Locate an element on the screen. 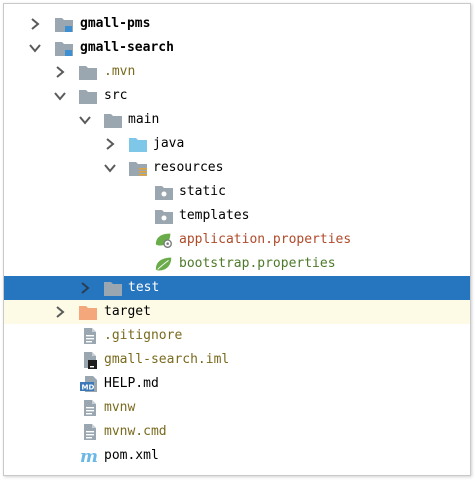 The height and width of the screenshot is (480, 475). tree-item-label: resources is located at coordinates (188, 167).